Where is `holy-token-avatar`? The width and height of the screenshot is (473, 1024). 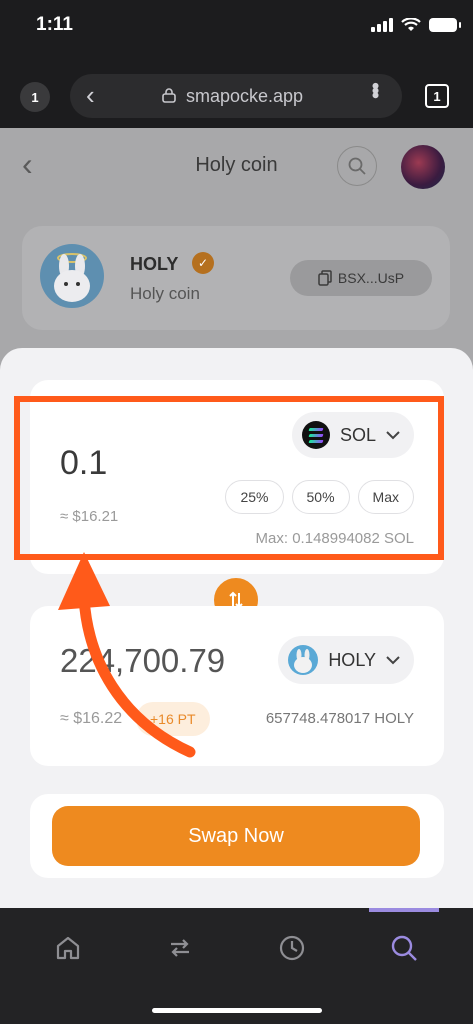 holy-token-avatar is located at coordinates (72, 276).